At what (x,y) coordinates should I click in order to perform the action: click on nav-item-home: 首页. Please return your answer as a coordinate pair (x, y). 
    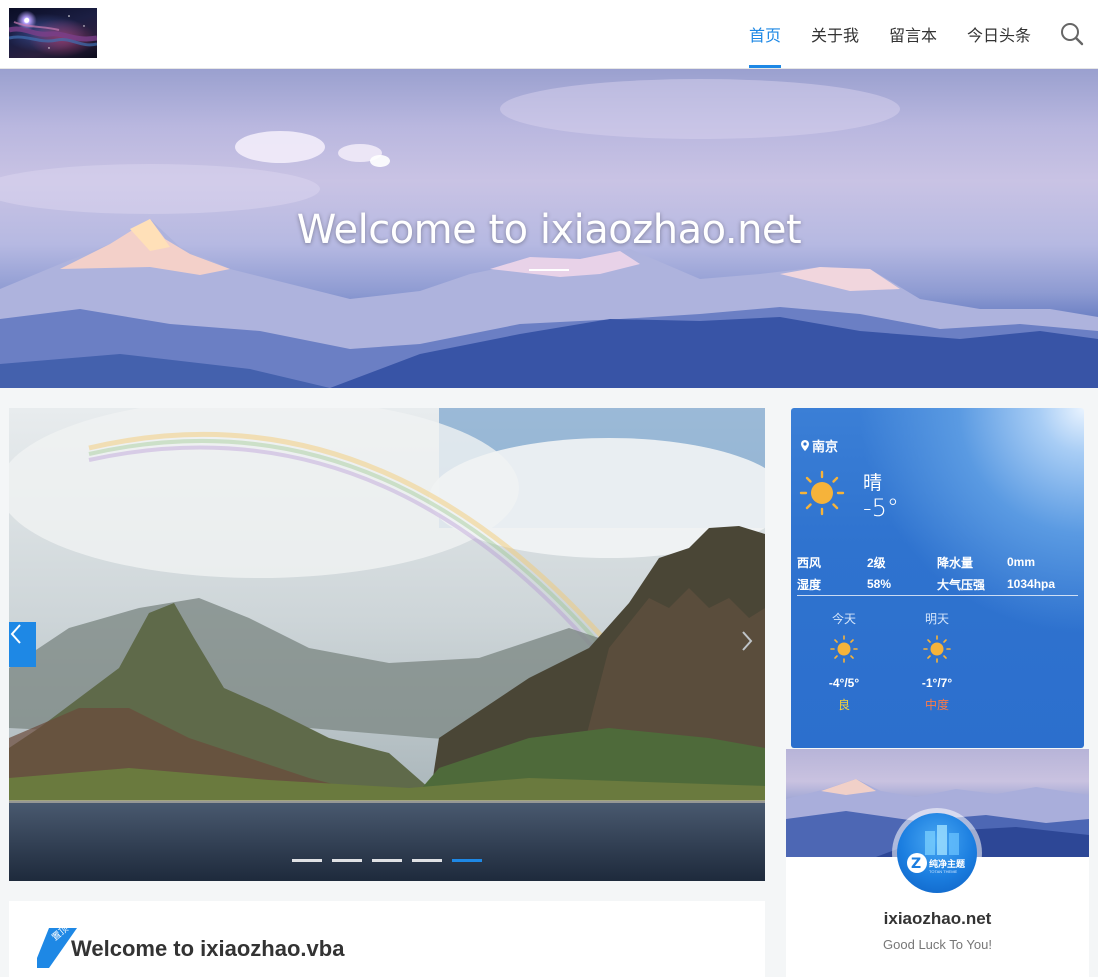
    Looking at the image, I should click on (765, 34).